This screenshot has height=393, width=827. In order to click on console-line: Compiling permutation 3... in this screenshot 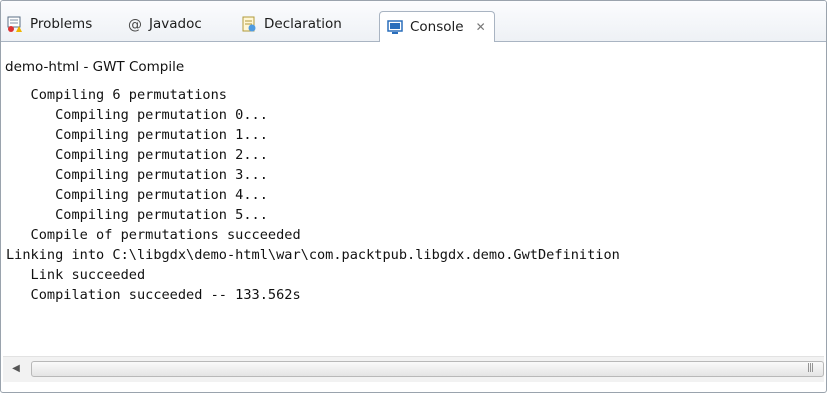, I will do `click(137, 175)`.